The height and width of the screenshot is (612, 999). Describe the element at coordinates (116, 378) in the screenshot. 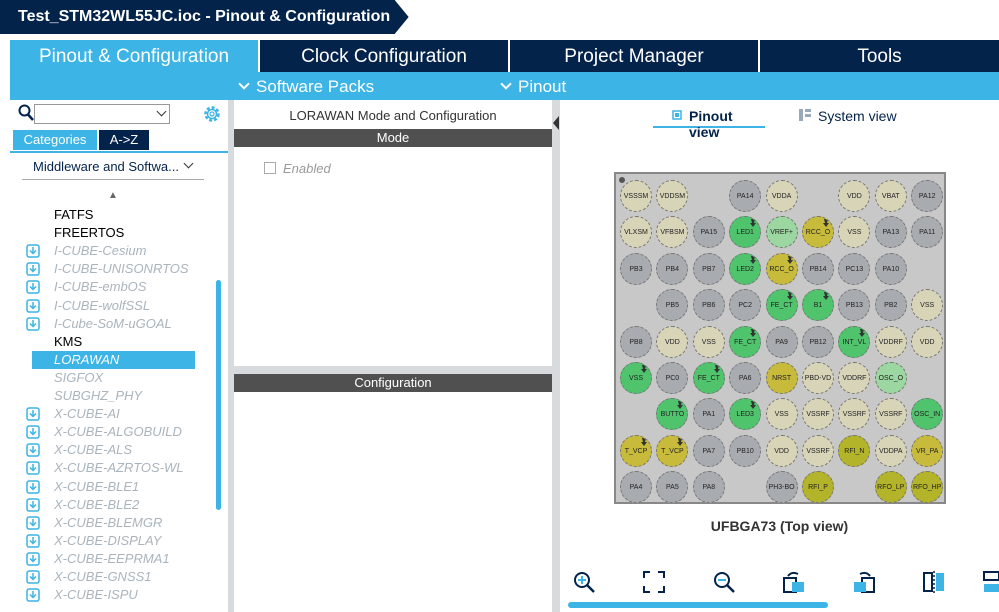

I see `list-item: SIGFOX` at that location.